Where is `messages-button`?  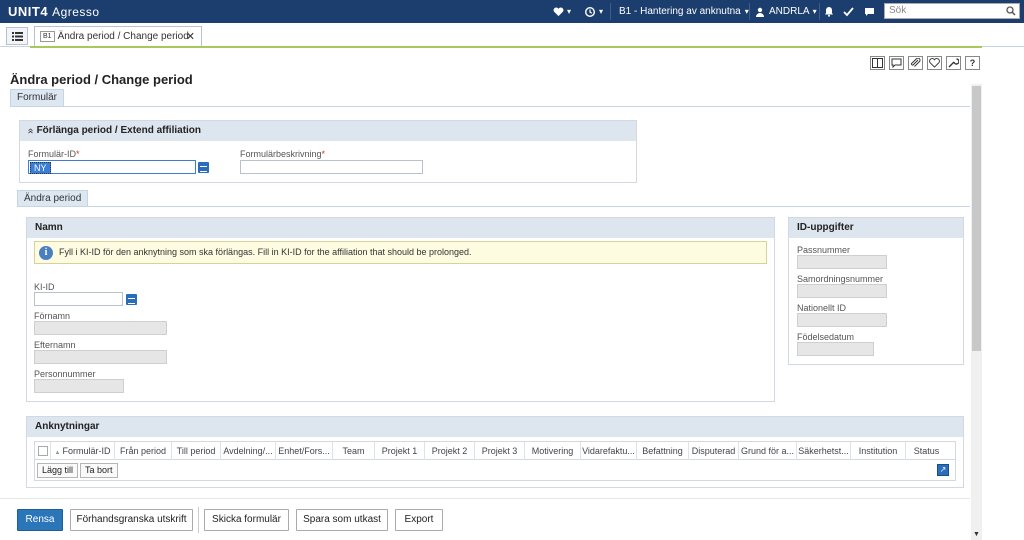
messages-button is located at coordinates (869, 11).